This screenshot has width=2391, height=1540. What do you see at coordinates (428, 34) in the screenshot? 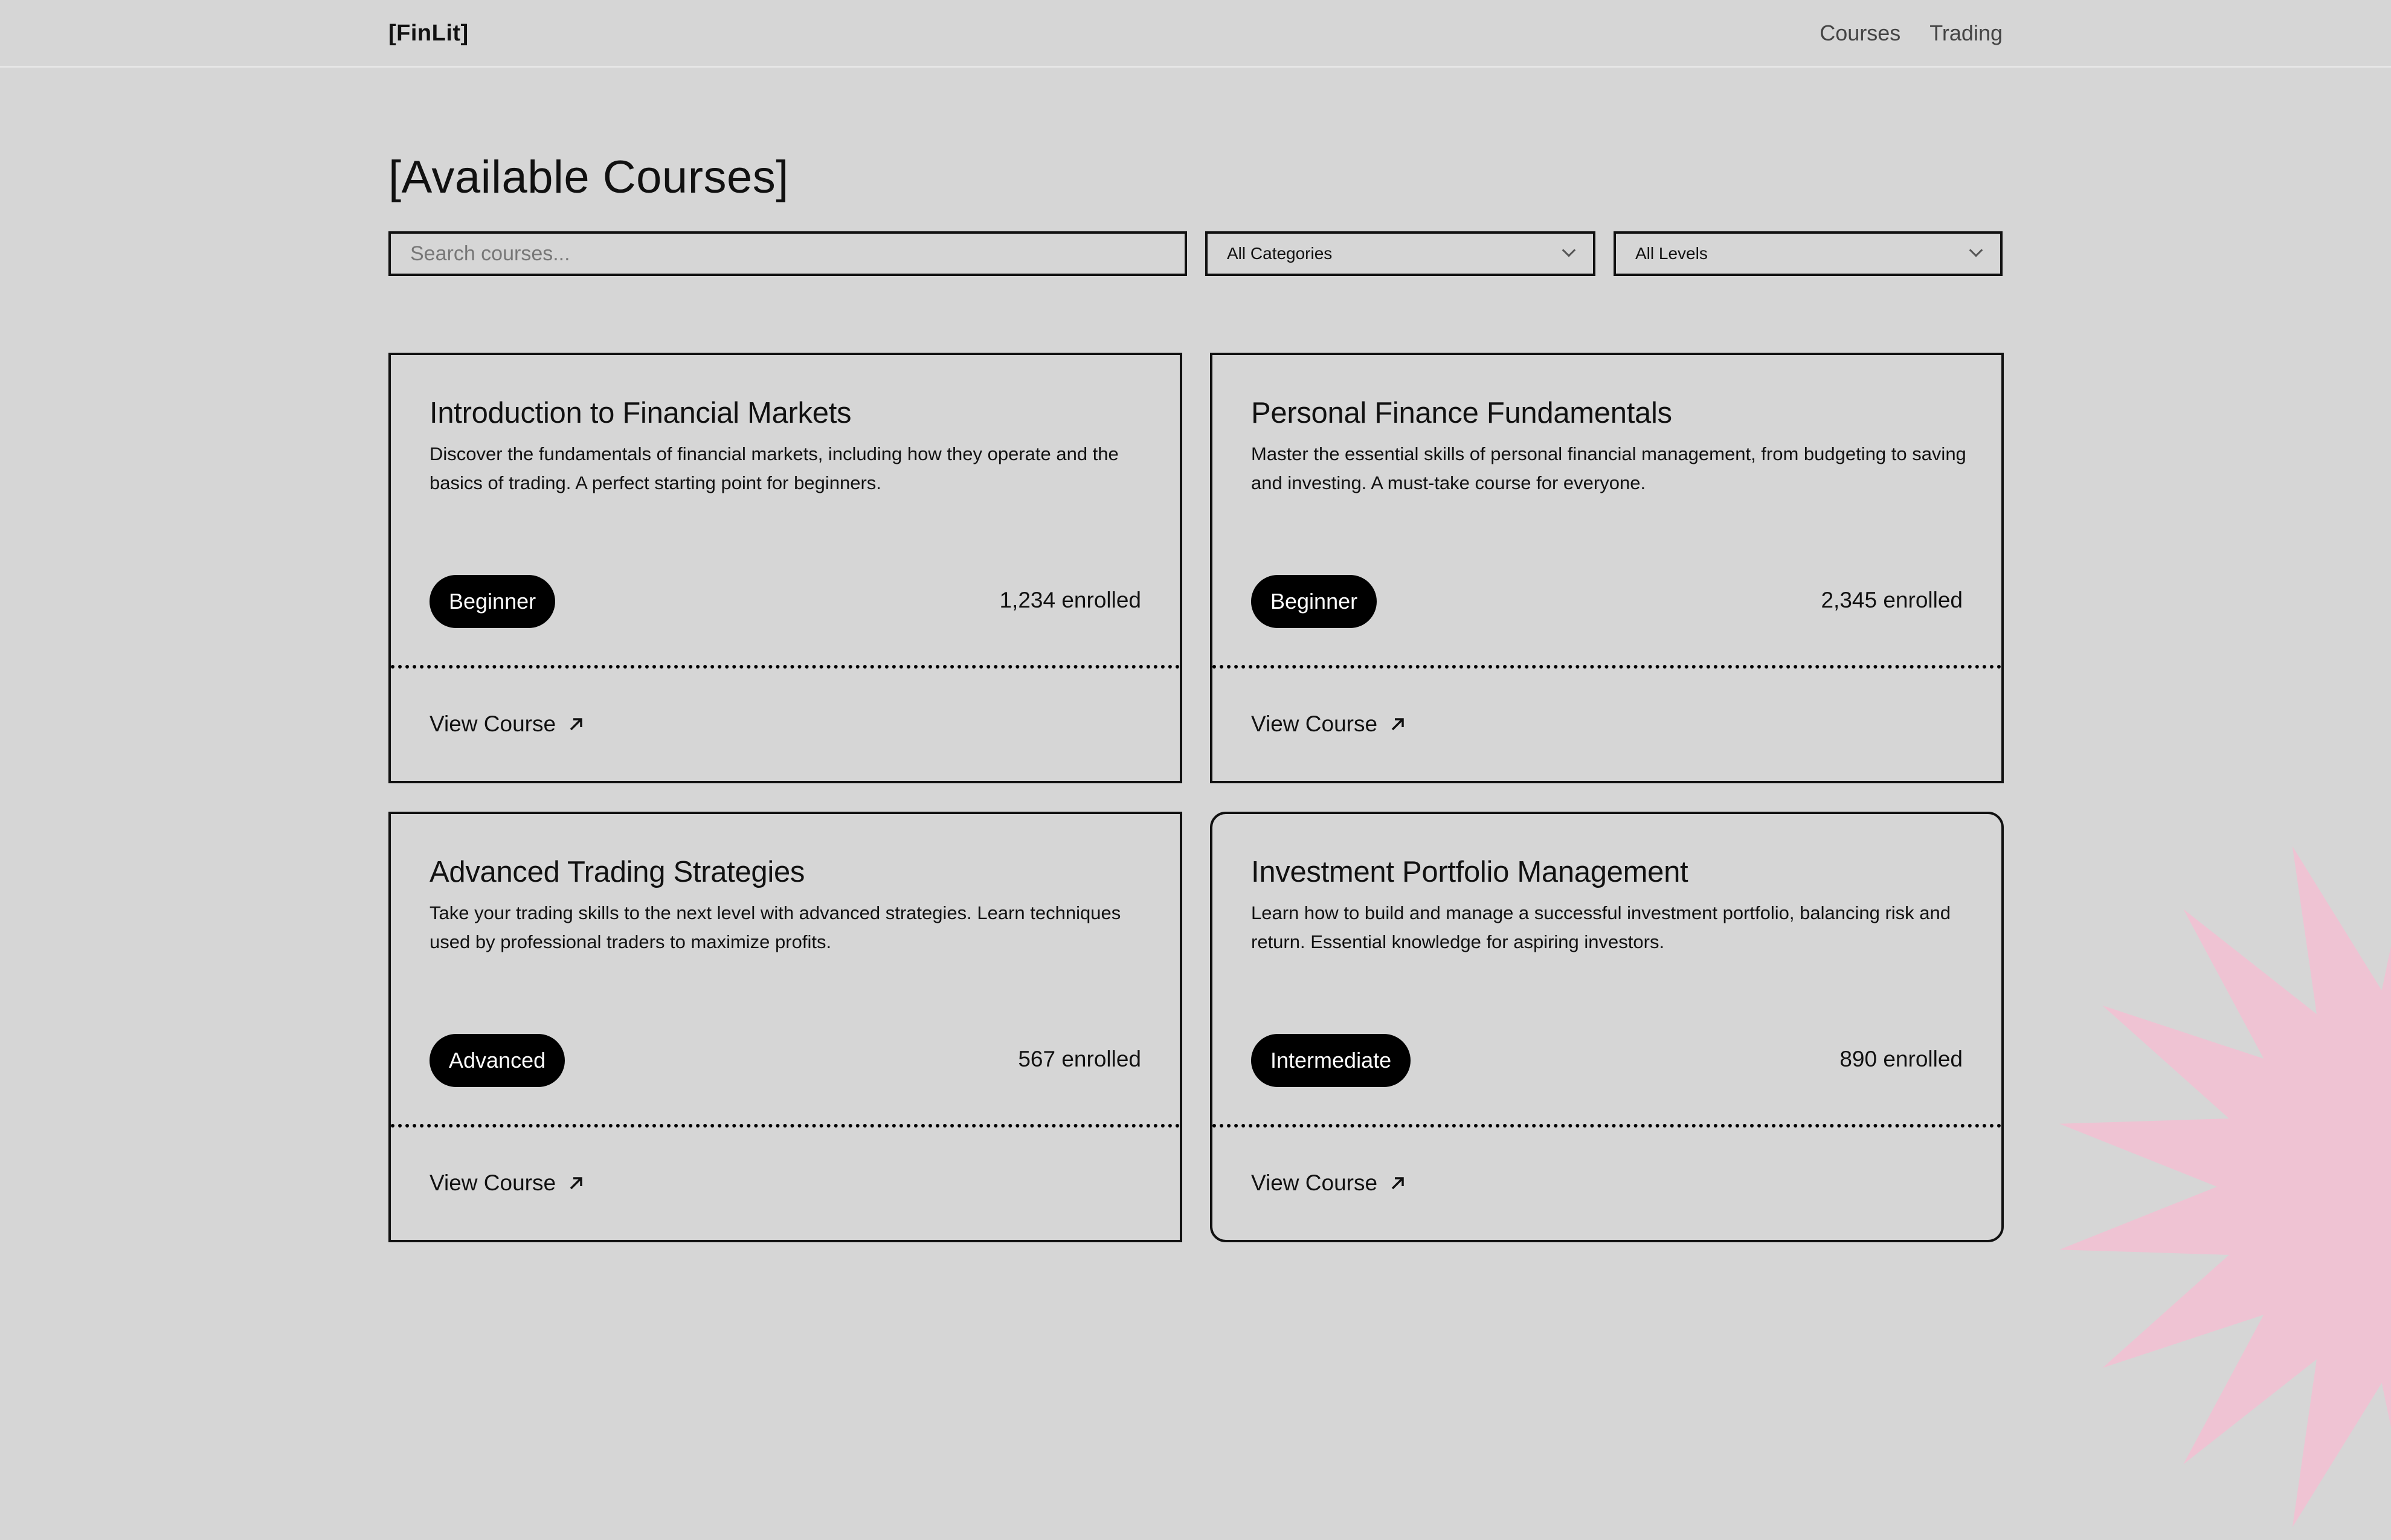
I see `brand-logo: [FinLit]` at bounding box center [428, 34].